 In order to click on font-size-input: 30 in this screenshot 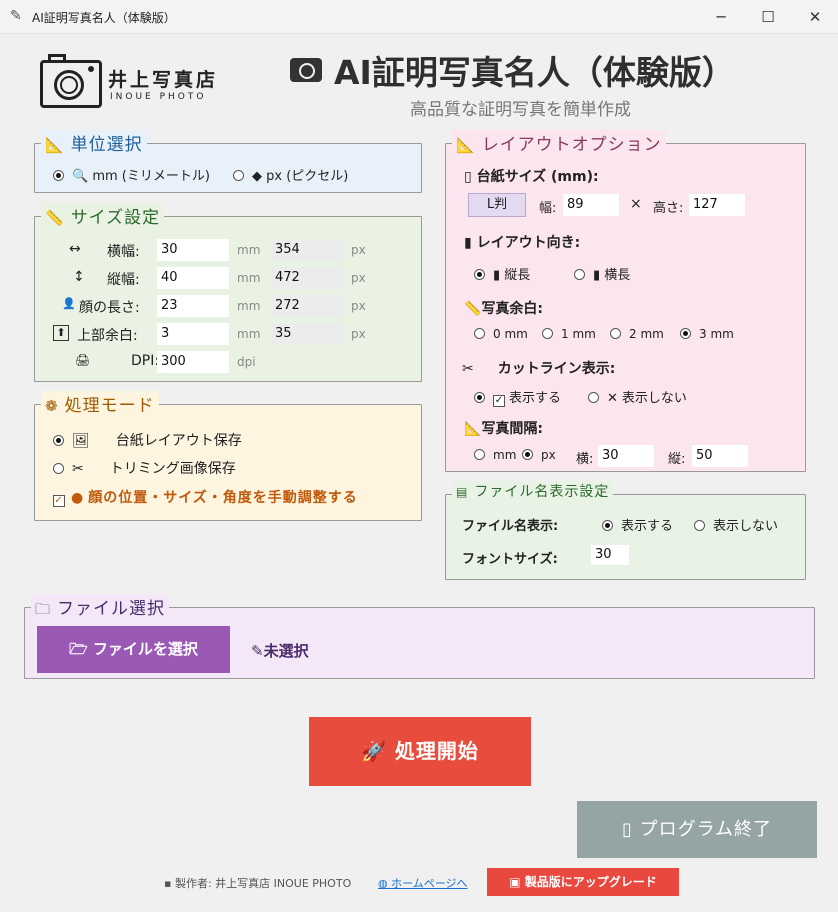, I will do `click(610, 555)`.